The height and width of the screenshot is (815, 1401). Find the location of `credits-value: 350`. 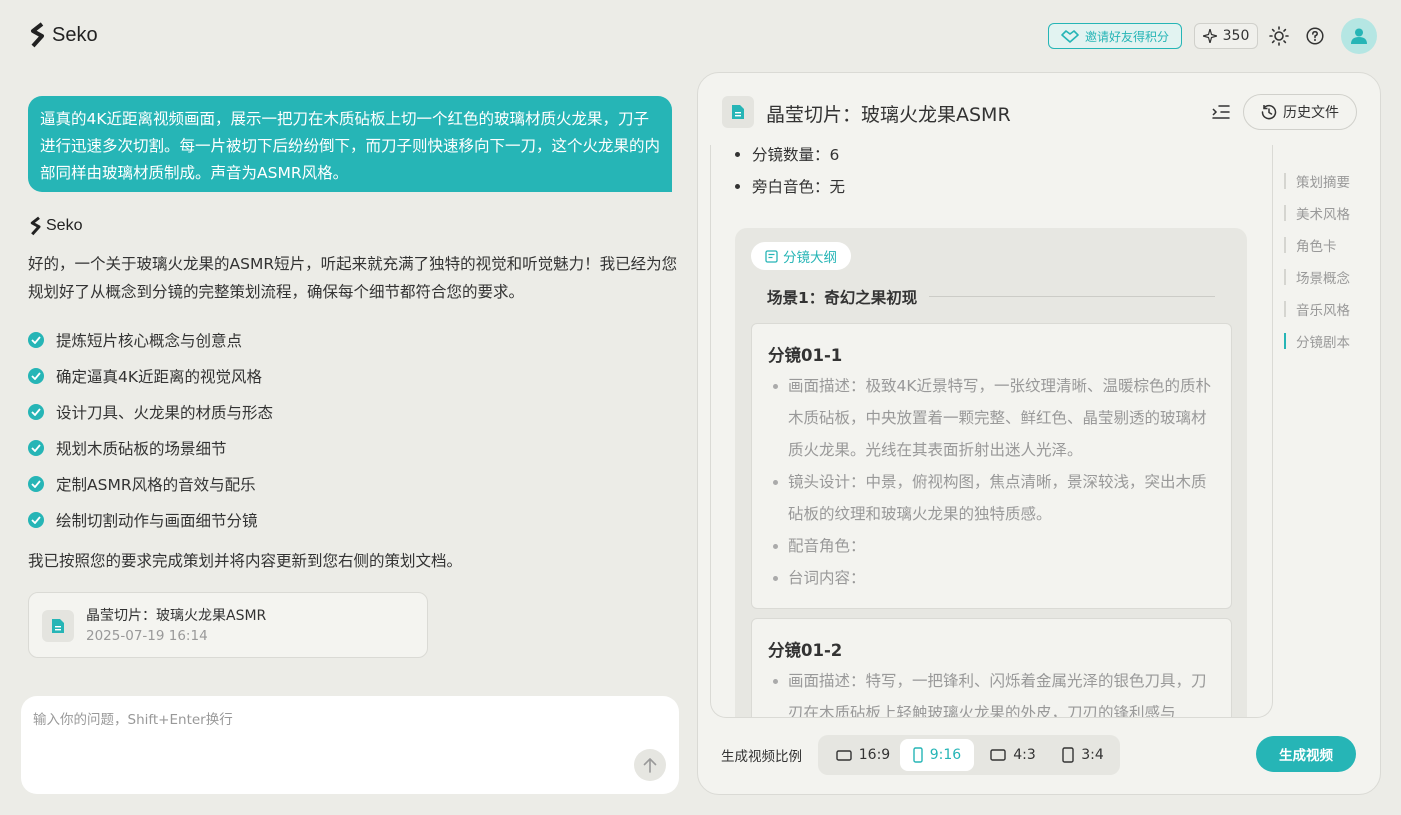

credits-value: 350 is located at coordinates (1236, 36).